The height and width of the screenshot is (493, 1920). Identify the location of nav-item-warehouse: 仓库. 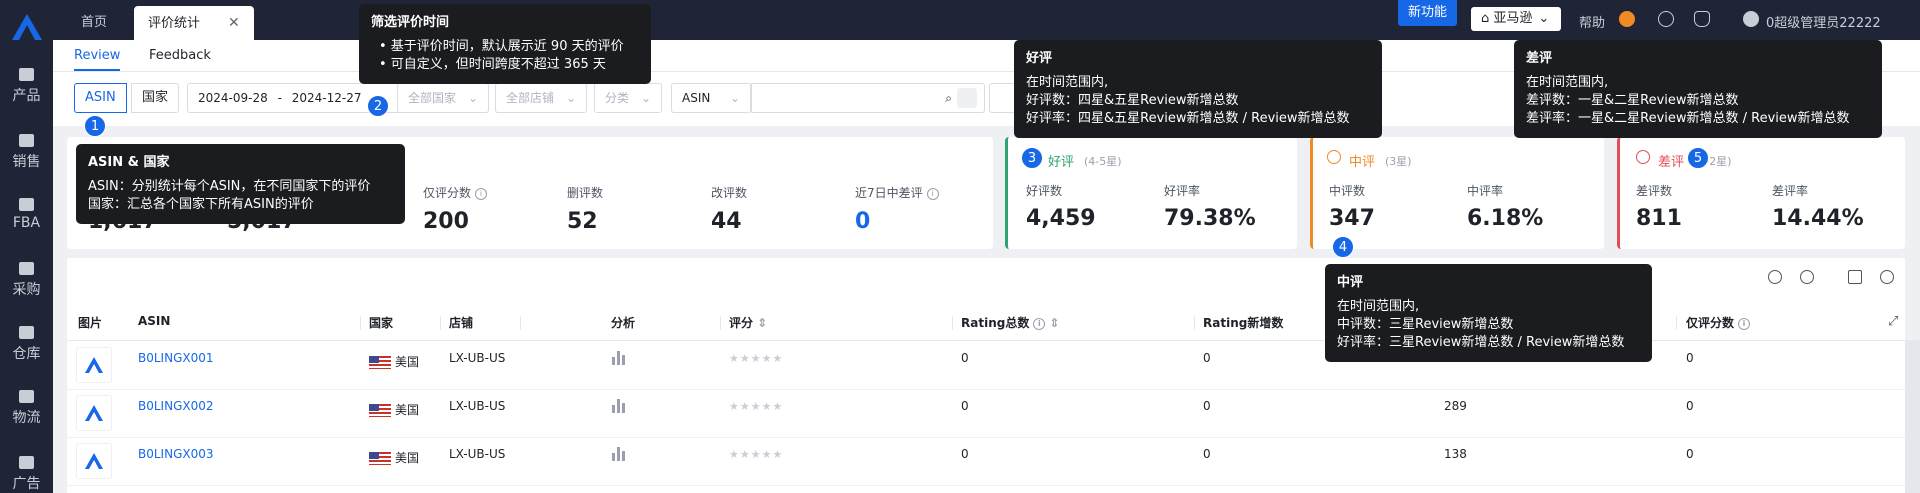
(26, 344).